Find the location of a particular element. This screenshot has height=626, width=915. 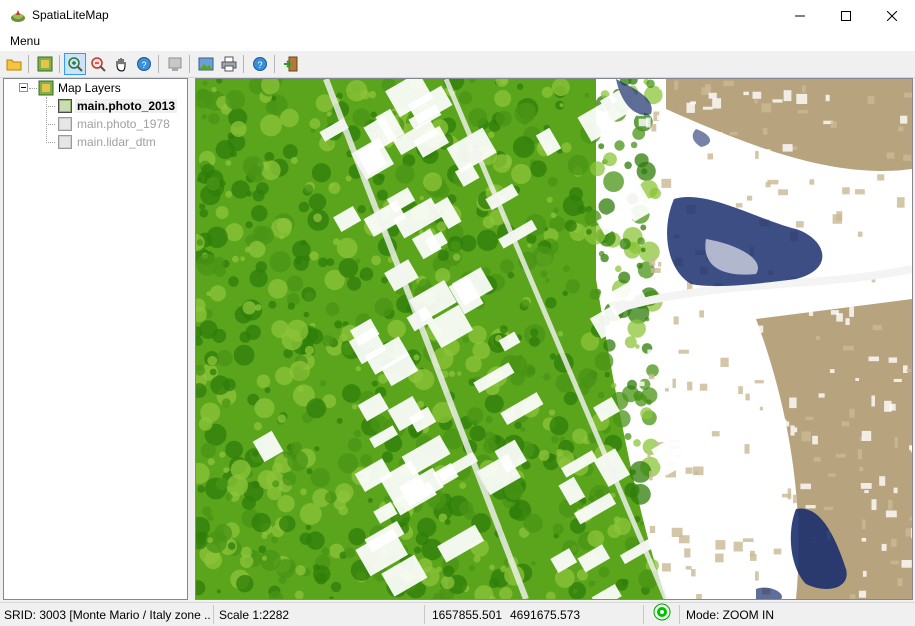

menu-item-menu: Menu is located at coordinates (25, 41).